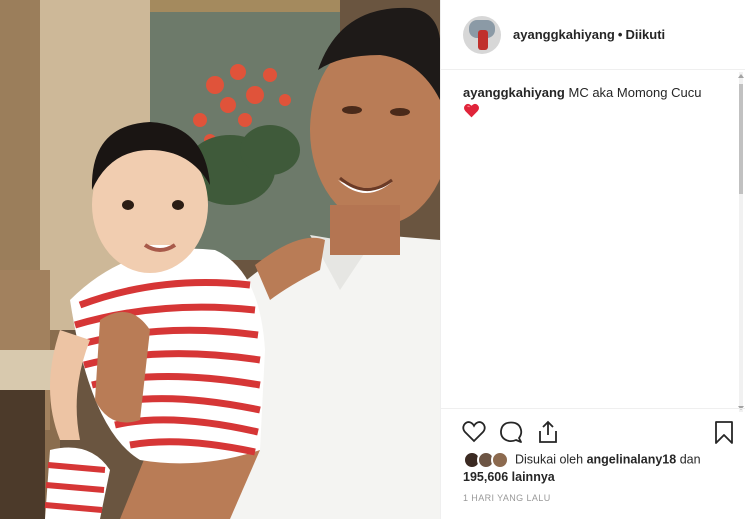  I want to click on likes-joiner: dan, so click(690, 459).